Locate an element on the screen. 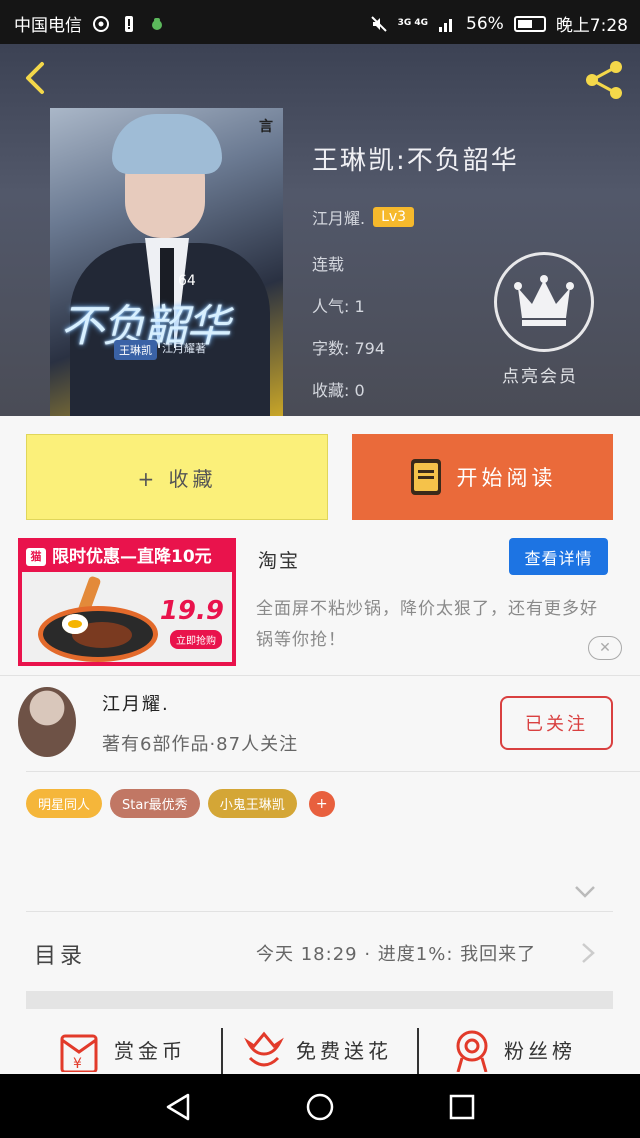 The image size is (640, 1138). reward-coins-button: ¥ 赏金币 is located at coordinates (121, 1049).